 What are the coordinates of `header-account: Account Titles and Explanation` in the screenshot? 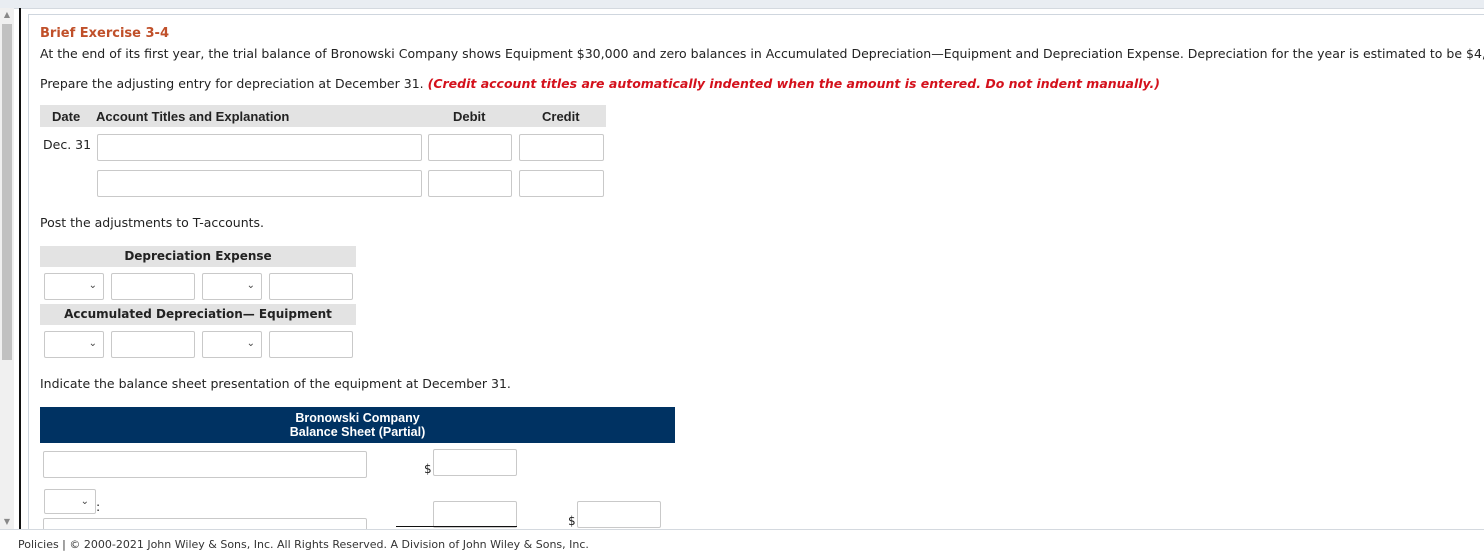 It's located at (193, 116).